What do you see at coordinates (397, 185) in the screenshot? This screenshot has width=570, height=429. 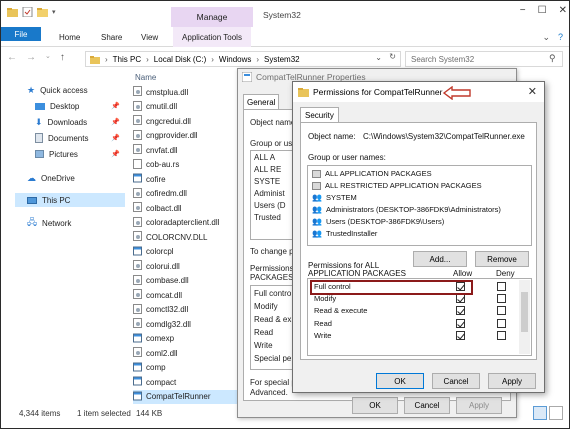 I see `group-item-all-restricted: ALL RESTRICTED APPLICATION PACKAGES` at bounding box center [397, 185].